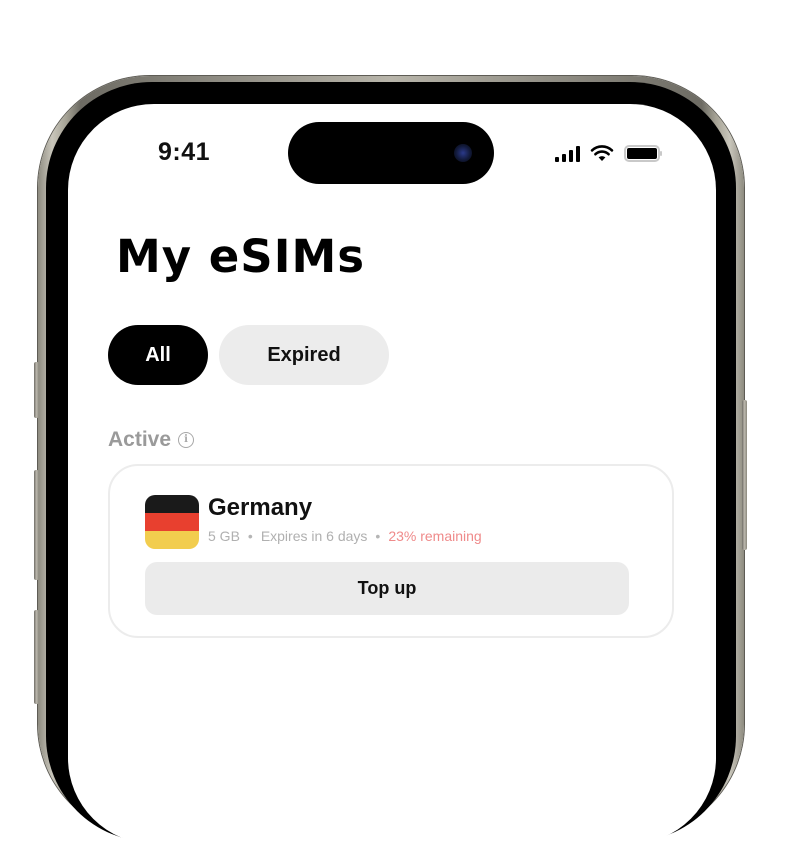 Image resolution: width=794 pixels, height=844 pixels. What do you see at coordinates (387, 588) in the screenshot?
I see `top-up-button: Top up` at bounding box center [387, 588].